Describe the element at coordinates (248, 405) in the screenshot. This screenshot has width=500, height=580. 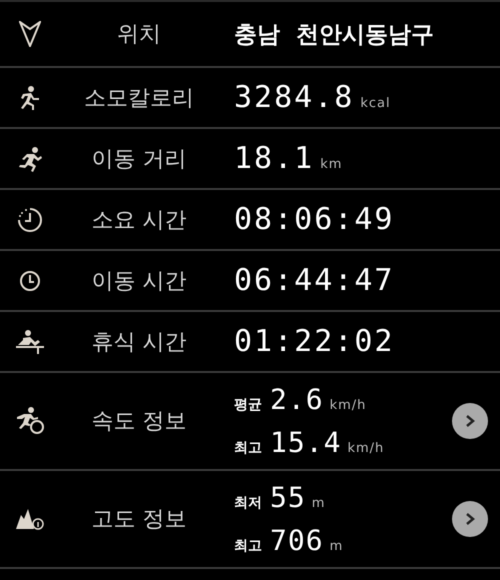
I see `stat-prefix: 평균` at that location.